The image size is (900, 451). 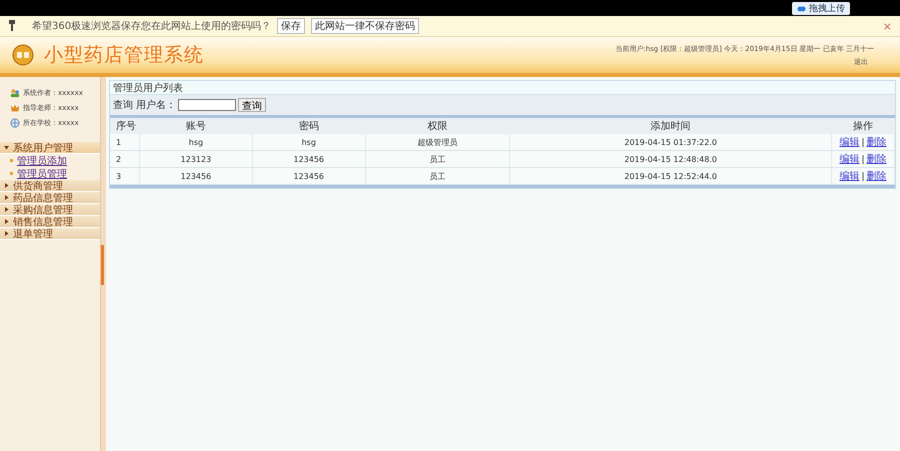 What do you see at coordinates (308, 126) in the screenshot?
I see `column-header: 密码` at bounding box center [308, 126].